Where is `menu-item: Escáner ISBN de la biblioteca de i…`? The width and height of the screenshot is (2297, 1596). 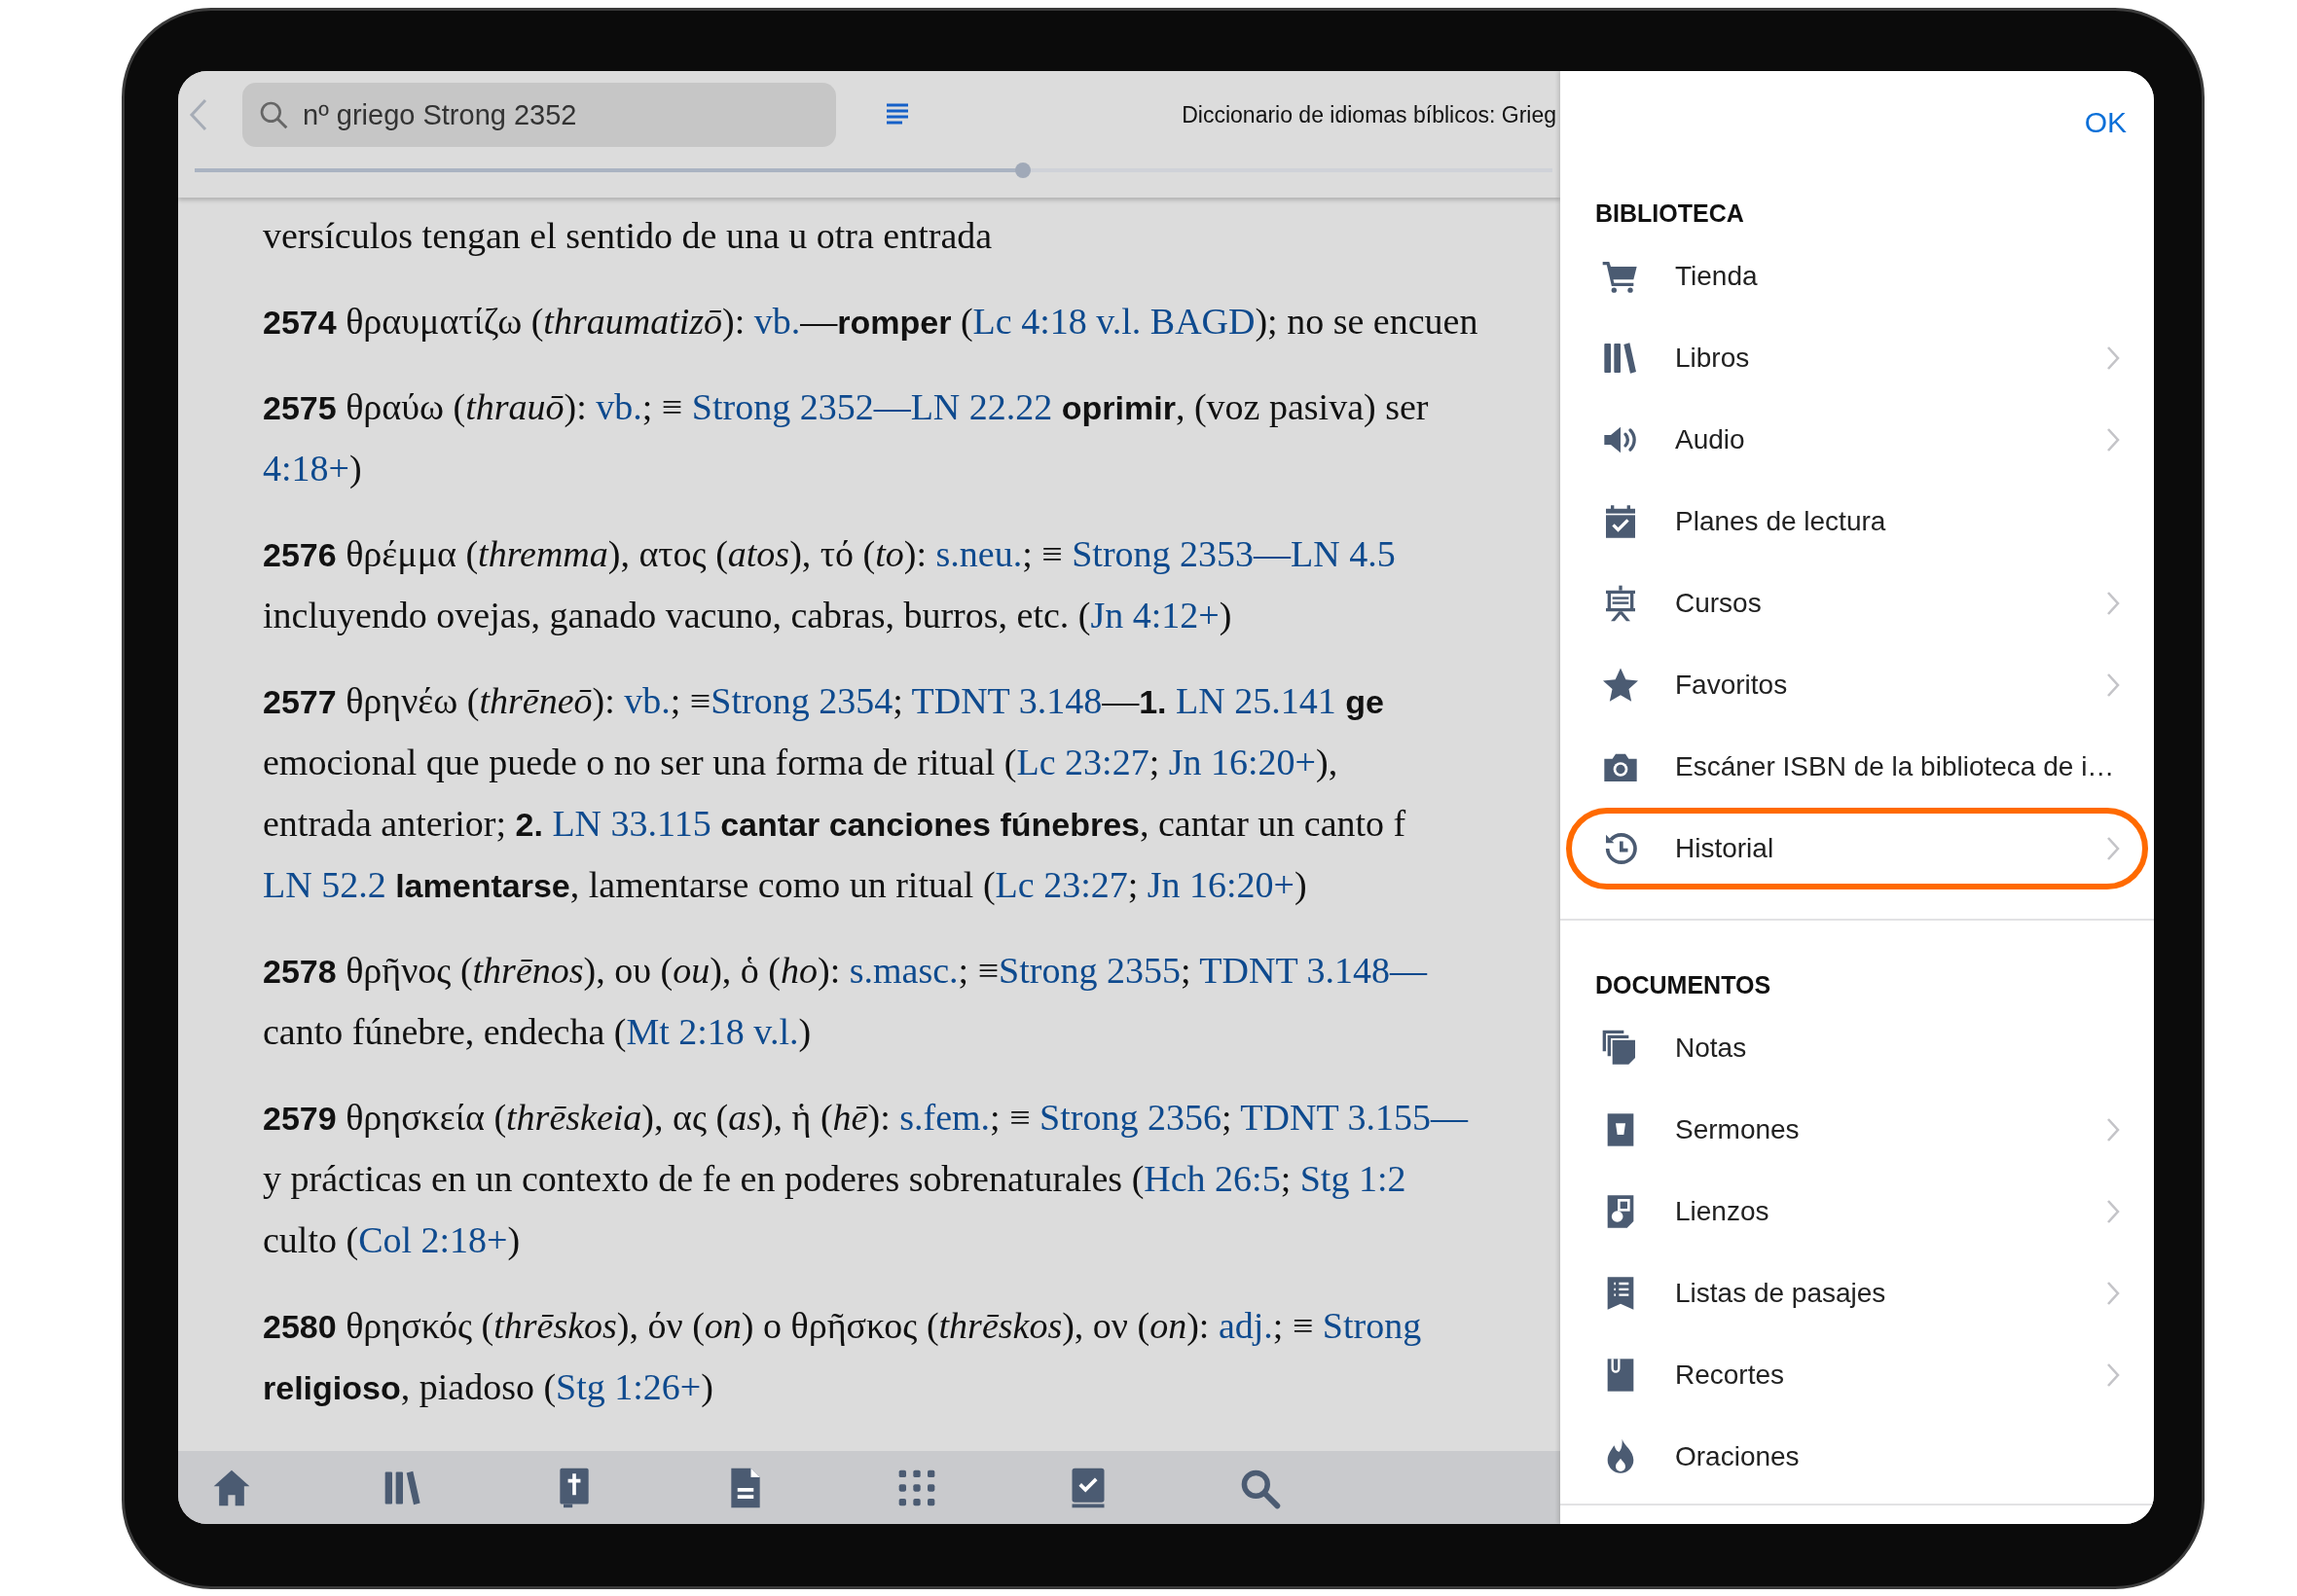 menu-item: Escáner ISBN de la biblioteca de i… is located at coordinates (1857, 767).